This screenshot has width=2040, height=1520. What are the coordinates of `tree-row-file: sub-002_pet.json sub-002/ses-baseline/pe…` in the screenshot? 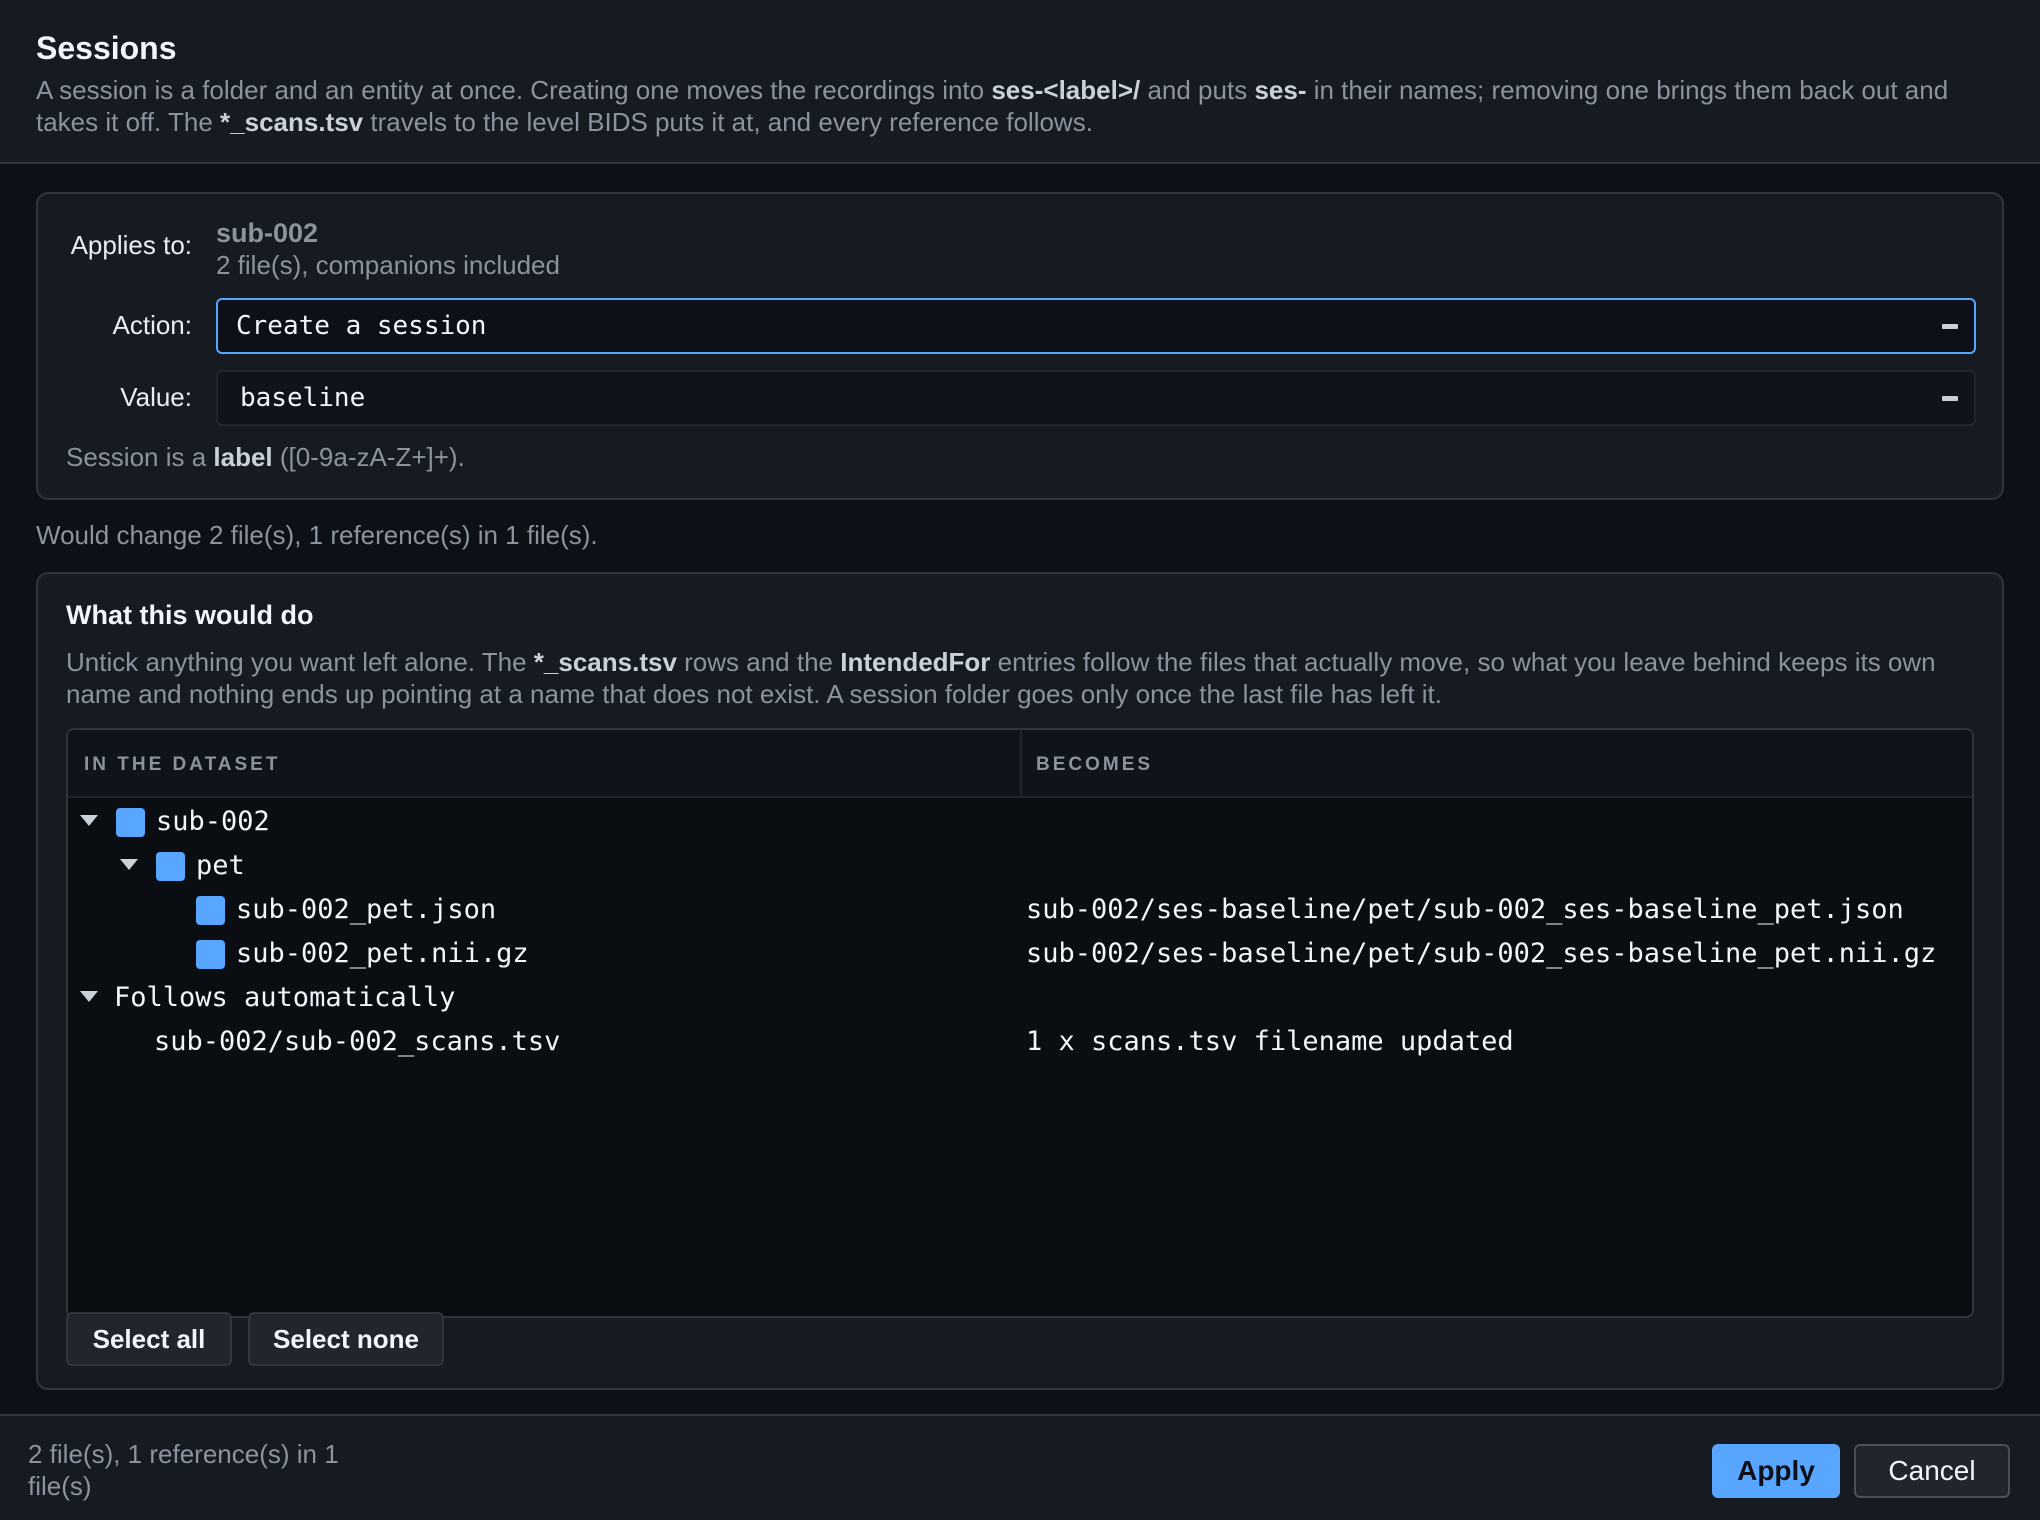 It's located at (1020, 910).